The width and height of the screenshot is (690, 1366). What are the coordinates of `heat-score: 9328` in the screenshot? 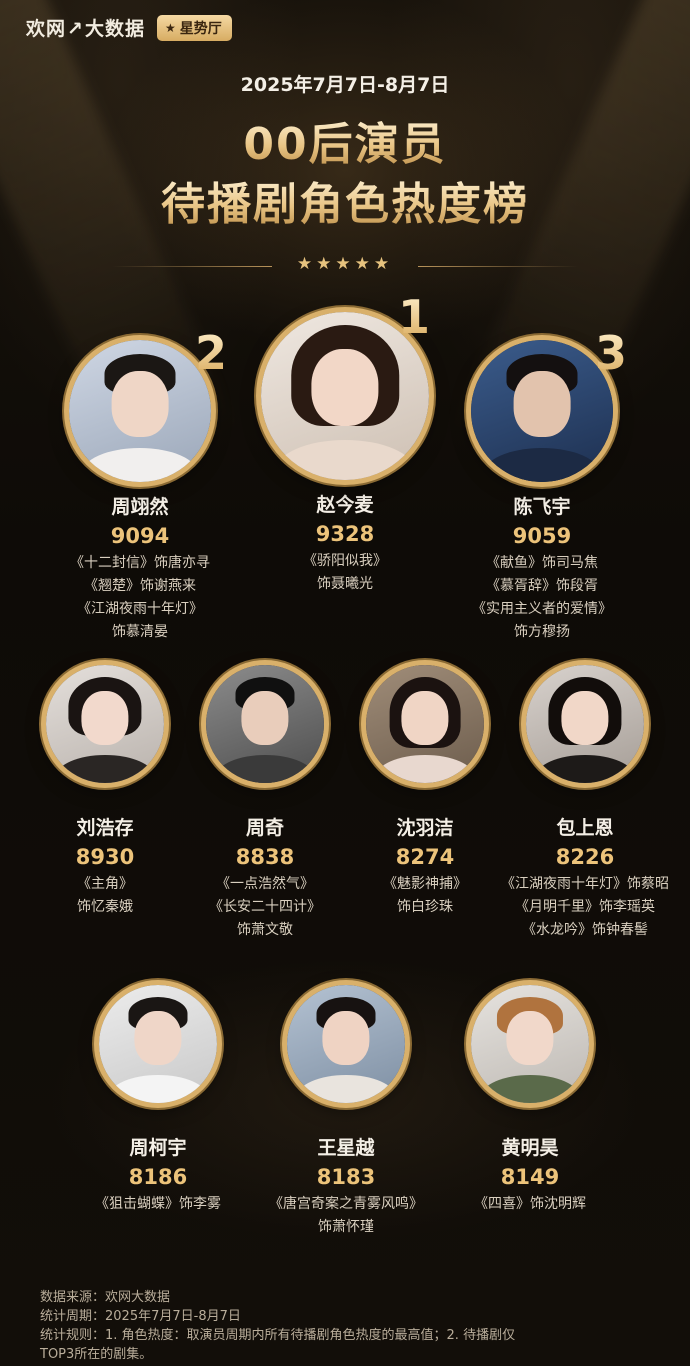 It's located at (345, 534).